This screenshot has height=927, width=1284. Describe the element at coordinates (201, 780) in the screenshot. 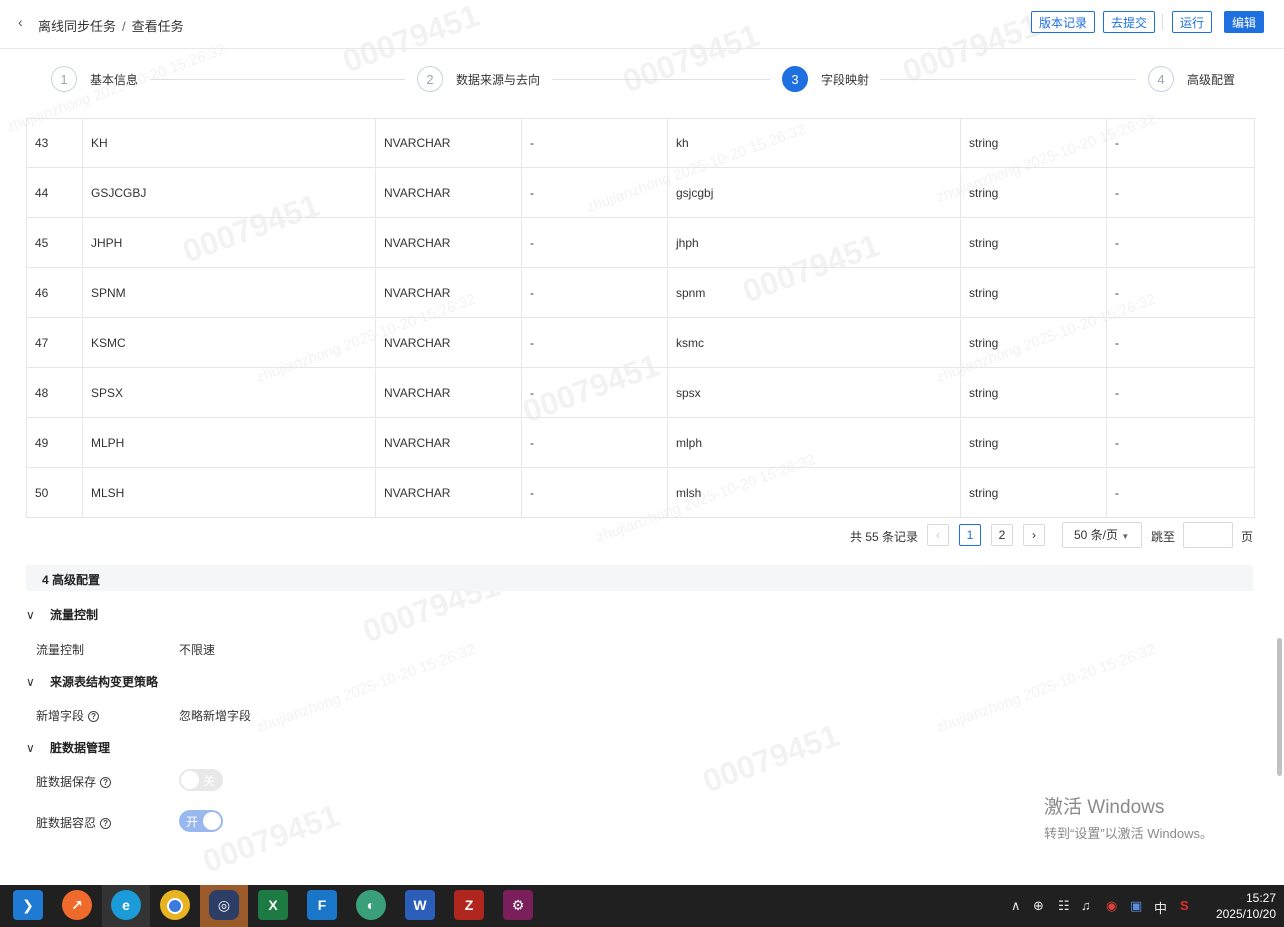

I see `dirty-save-switch: 关` at that location.